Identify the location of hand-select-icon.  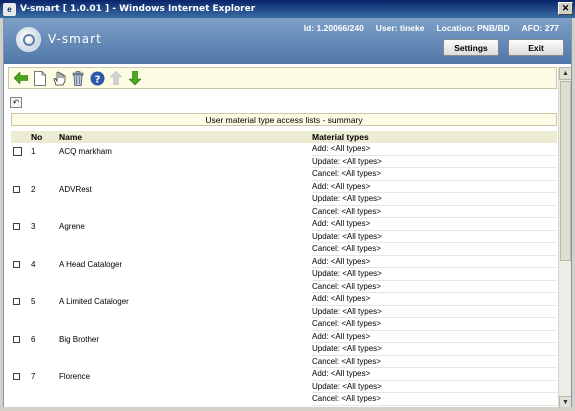
(59, 78).